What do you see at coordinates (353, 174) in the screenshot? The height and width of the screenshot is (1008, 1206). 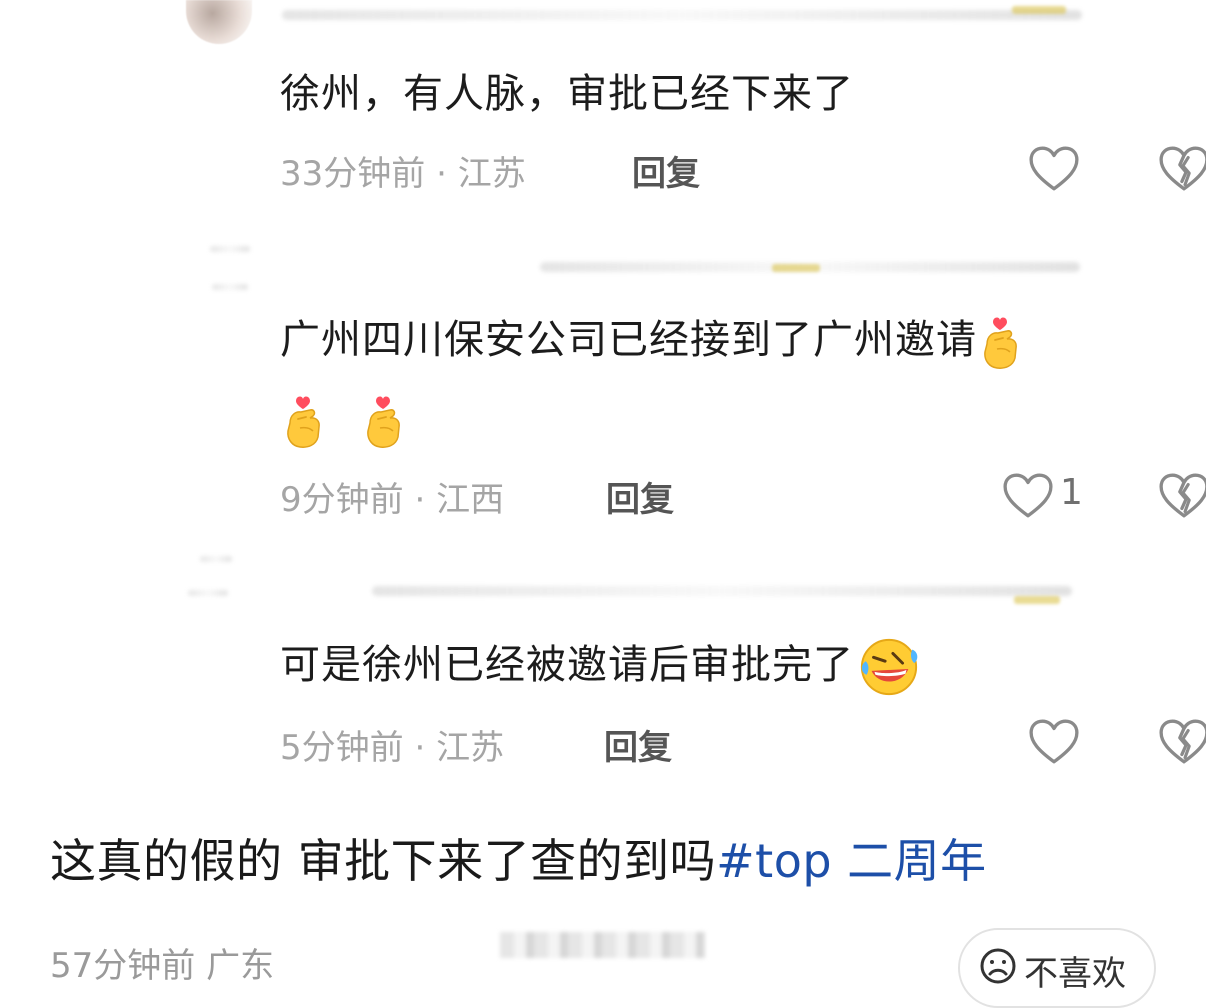 I see `comment-time: 33分钟前` at bounding box center [353, 174].